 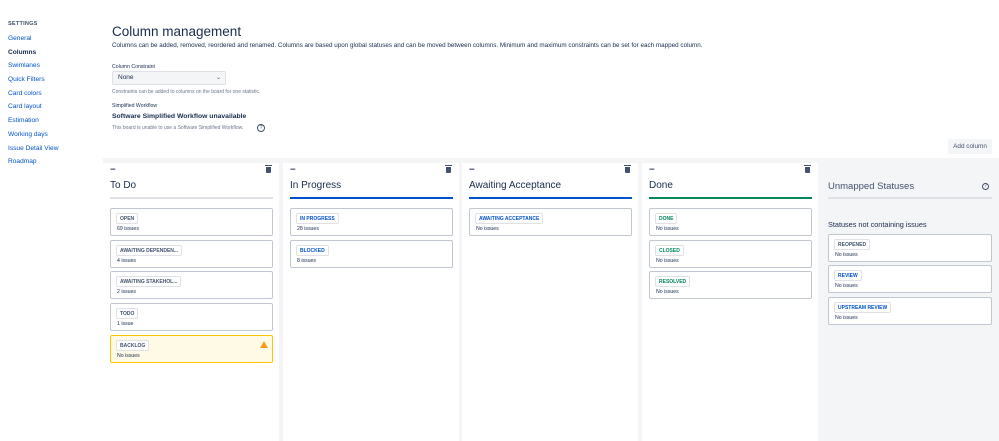 What do you see at coordinates (53, 162) in the screenshot?
I see `sidebar-item-roadmap: Roadmap` at bounding box center [53, 162].